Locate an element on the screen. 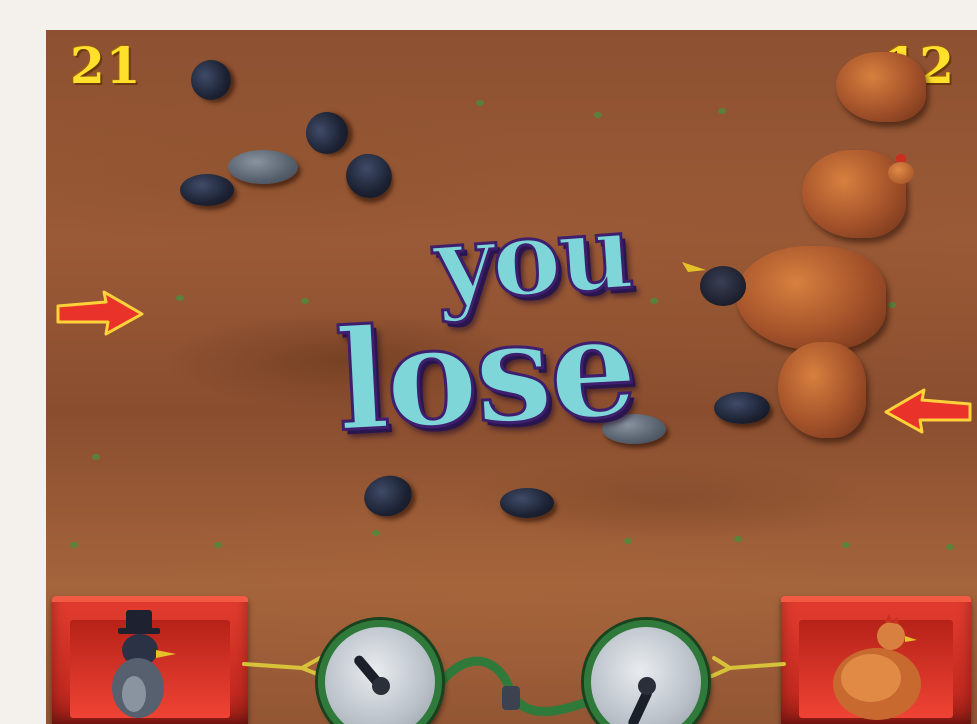 The image size is (977, 724). left-player-panel is located at coordinates (150, 660).